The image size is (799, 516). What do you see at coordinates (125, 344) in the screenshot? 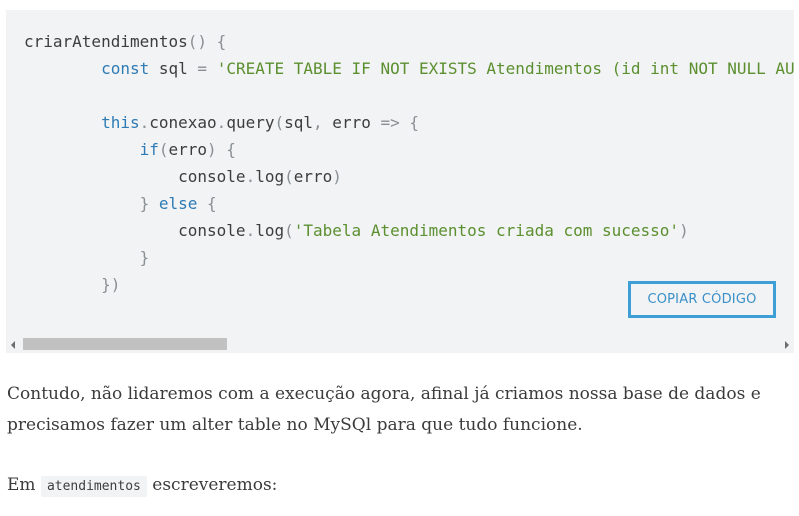
I see `scrollbar-thumb` at bounding box center [125, 344].